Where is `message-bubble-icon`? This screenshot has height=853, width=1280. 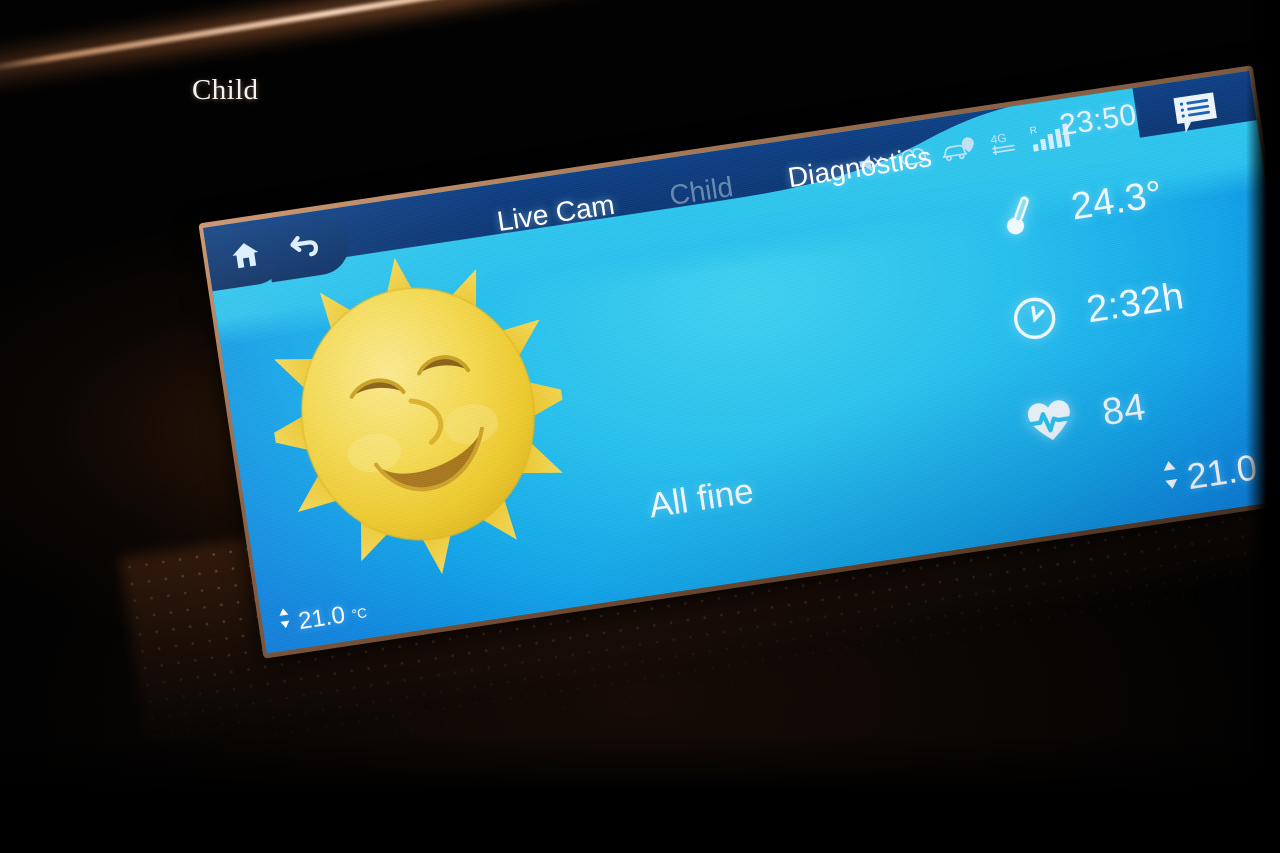 message-bubble-icon is located at coordinates (1196, 115).